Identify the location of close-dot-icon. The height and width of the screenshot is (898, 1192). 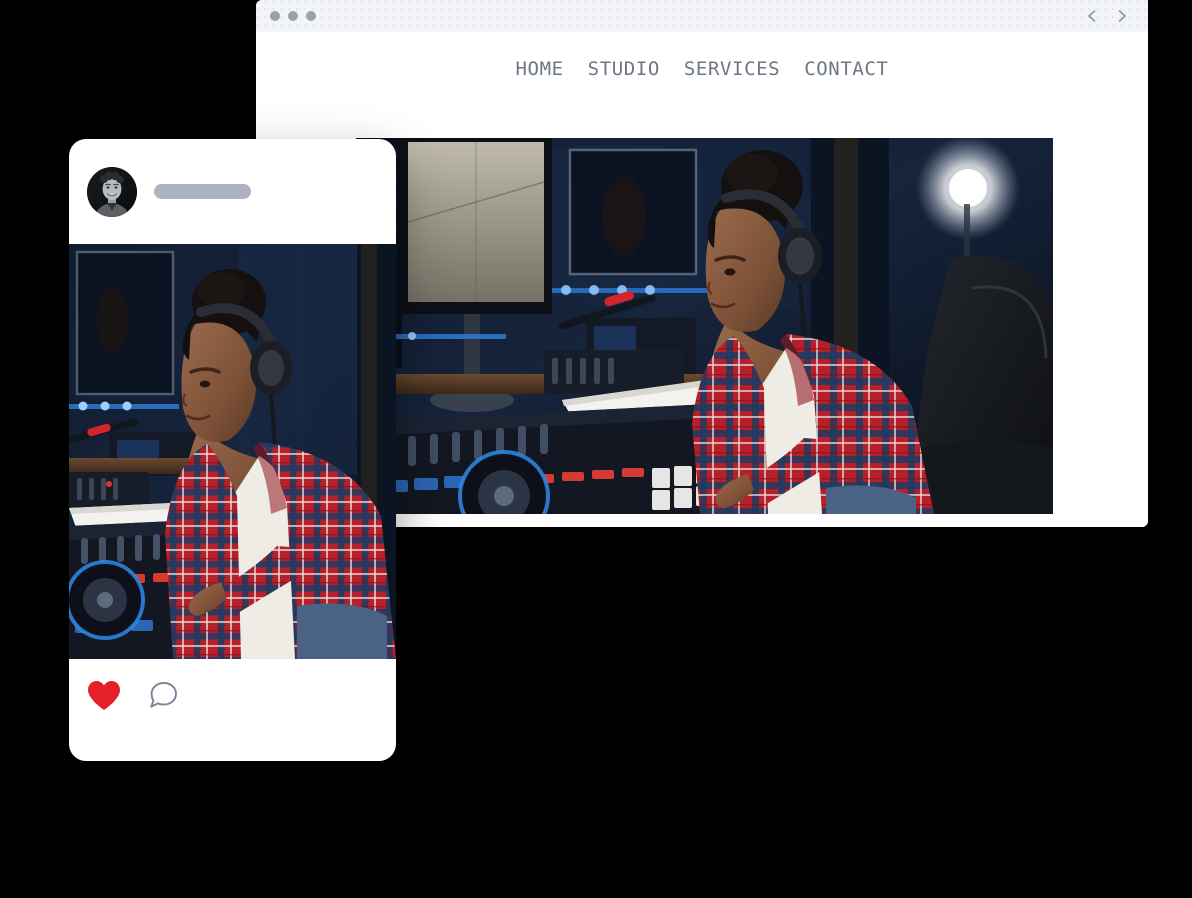
(275, 16).